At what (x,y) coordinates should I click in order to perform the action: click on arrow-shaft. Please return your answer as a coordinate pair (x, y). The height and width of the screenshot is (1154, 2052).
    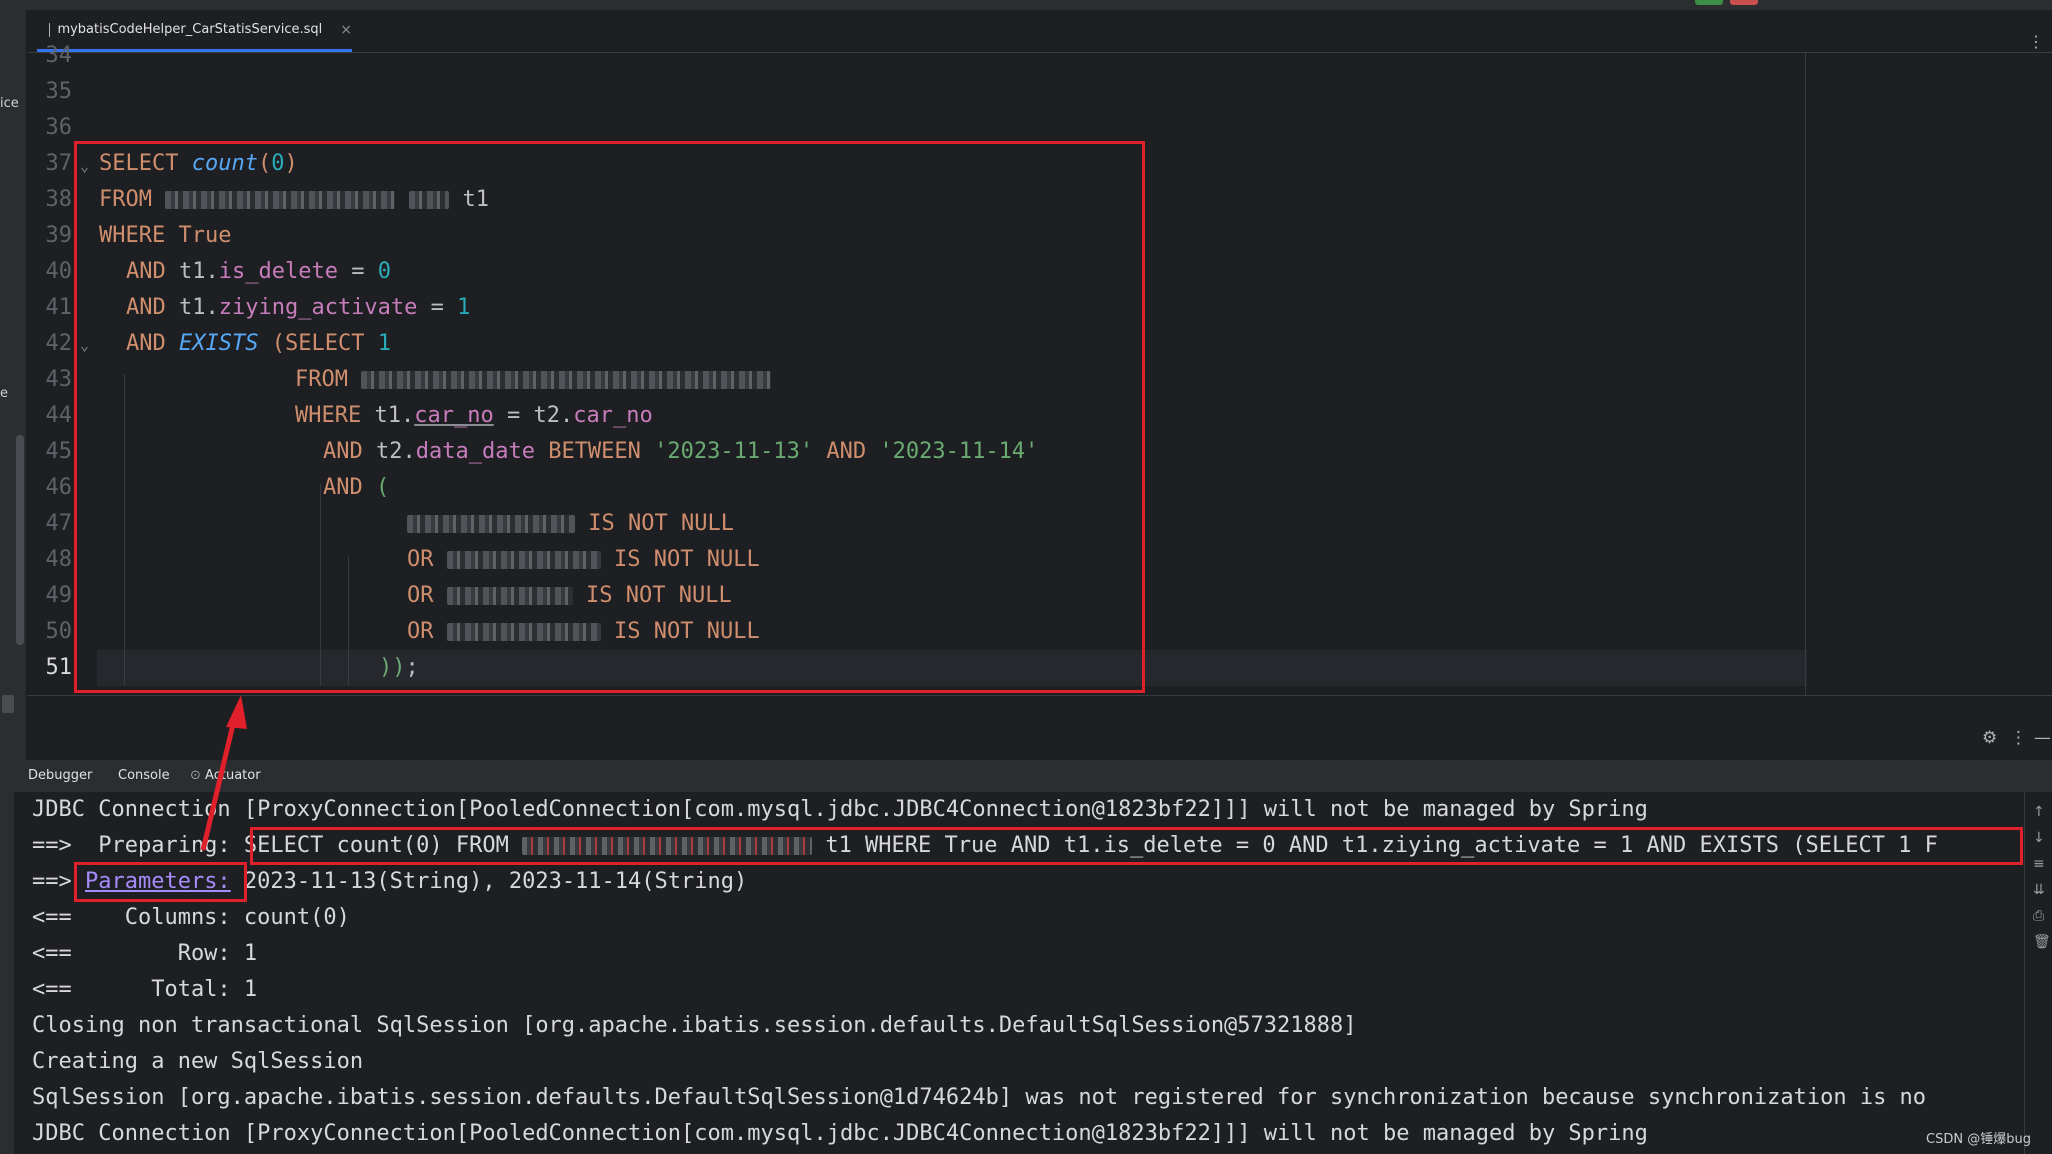
    Looking at the image, I should click on (219, 781).